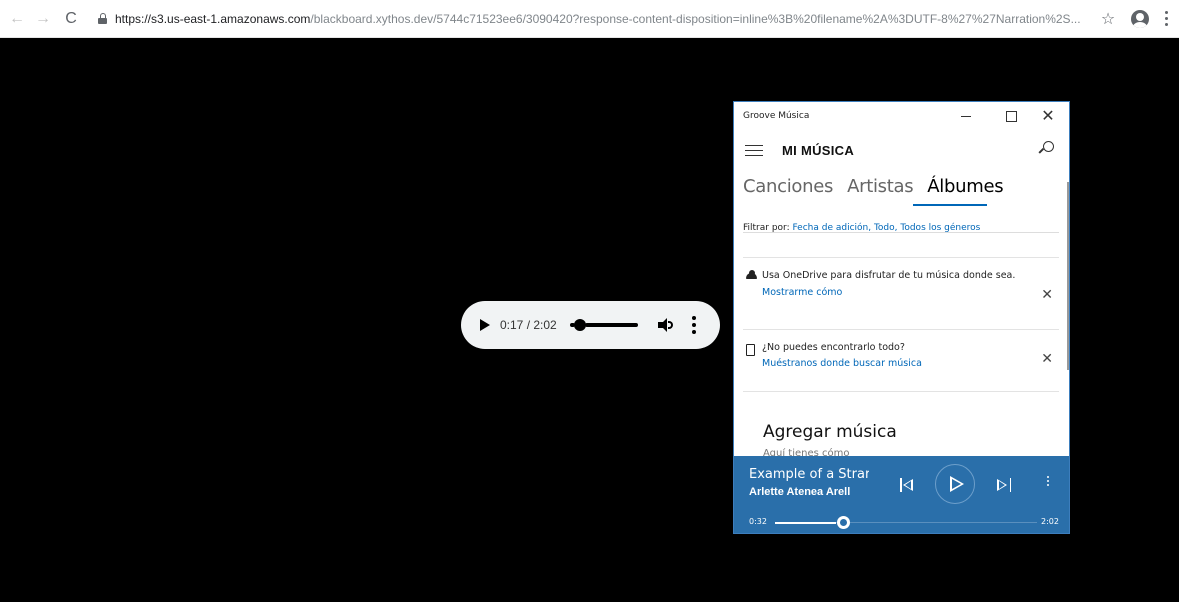 This screenshot has height=602, width=1179. What do you see at coordinates (880, 191) in the screenshot?
I see `tab-artistas: Artistas` at bounding box center [880, 191].